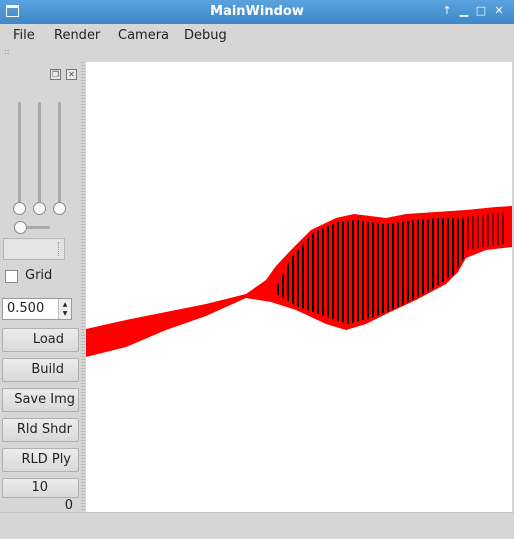  Describe the element at coordinates (65, 313) in the screenshot. I see `spin-down-icon: ▼` at that location.